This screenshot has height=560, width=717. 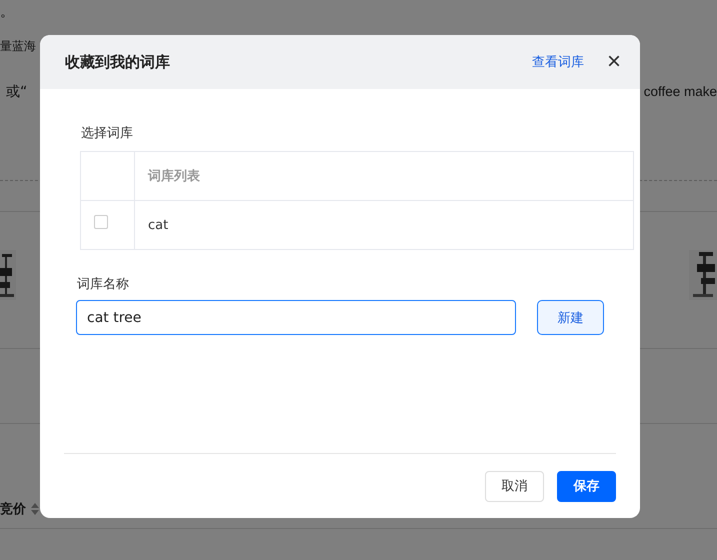 What do you see at coordinates (118, 62) in the screenshot?
I see `dialog-title: 收藏到我的词库` at bounding box center [118, 62].